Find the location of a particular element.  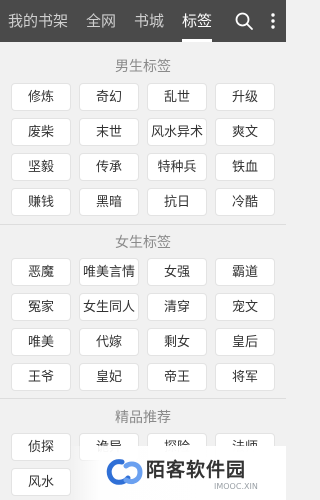

tag-button: 将军 is located at coordinates (245, 377).